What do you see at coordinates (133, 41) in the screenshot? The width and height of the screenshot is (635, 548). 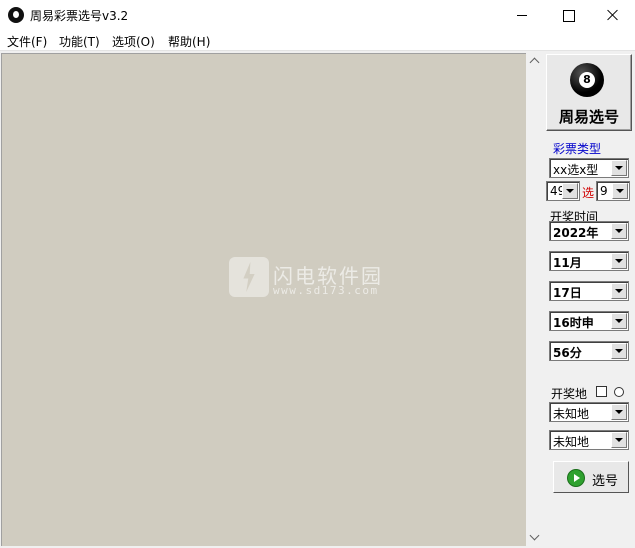 I see `menu-options: 选项(O)` at bounding box center [133, 41].